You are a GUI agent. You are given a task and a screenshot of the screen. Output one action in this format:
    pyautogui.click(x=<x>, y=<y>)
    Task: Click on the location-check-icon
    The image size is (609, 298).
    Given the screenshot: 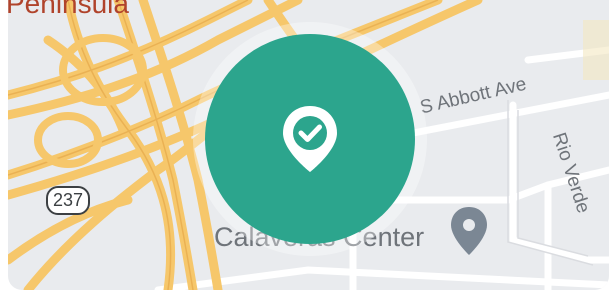 What is the action you would take?
    pyautogui.click(x=310, y=139)
    